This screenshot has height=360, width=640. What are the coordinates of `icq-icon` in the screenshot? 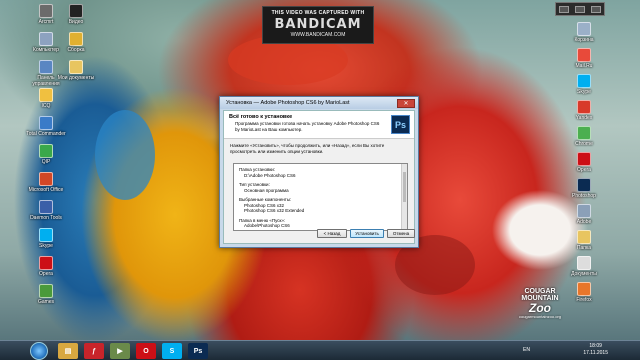 It's located at (46, 95).